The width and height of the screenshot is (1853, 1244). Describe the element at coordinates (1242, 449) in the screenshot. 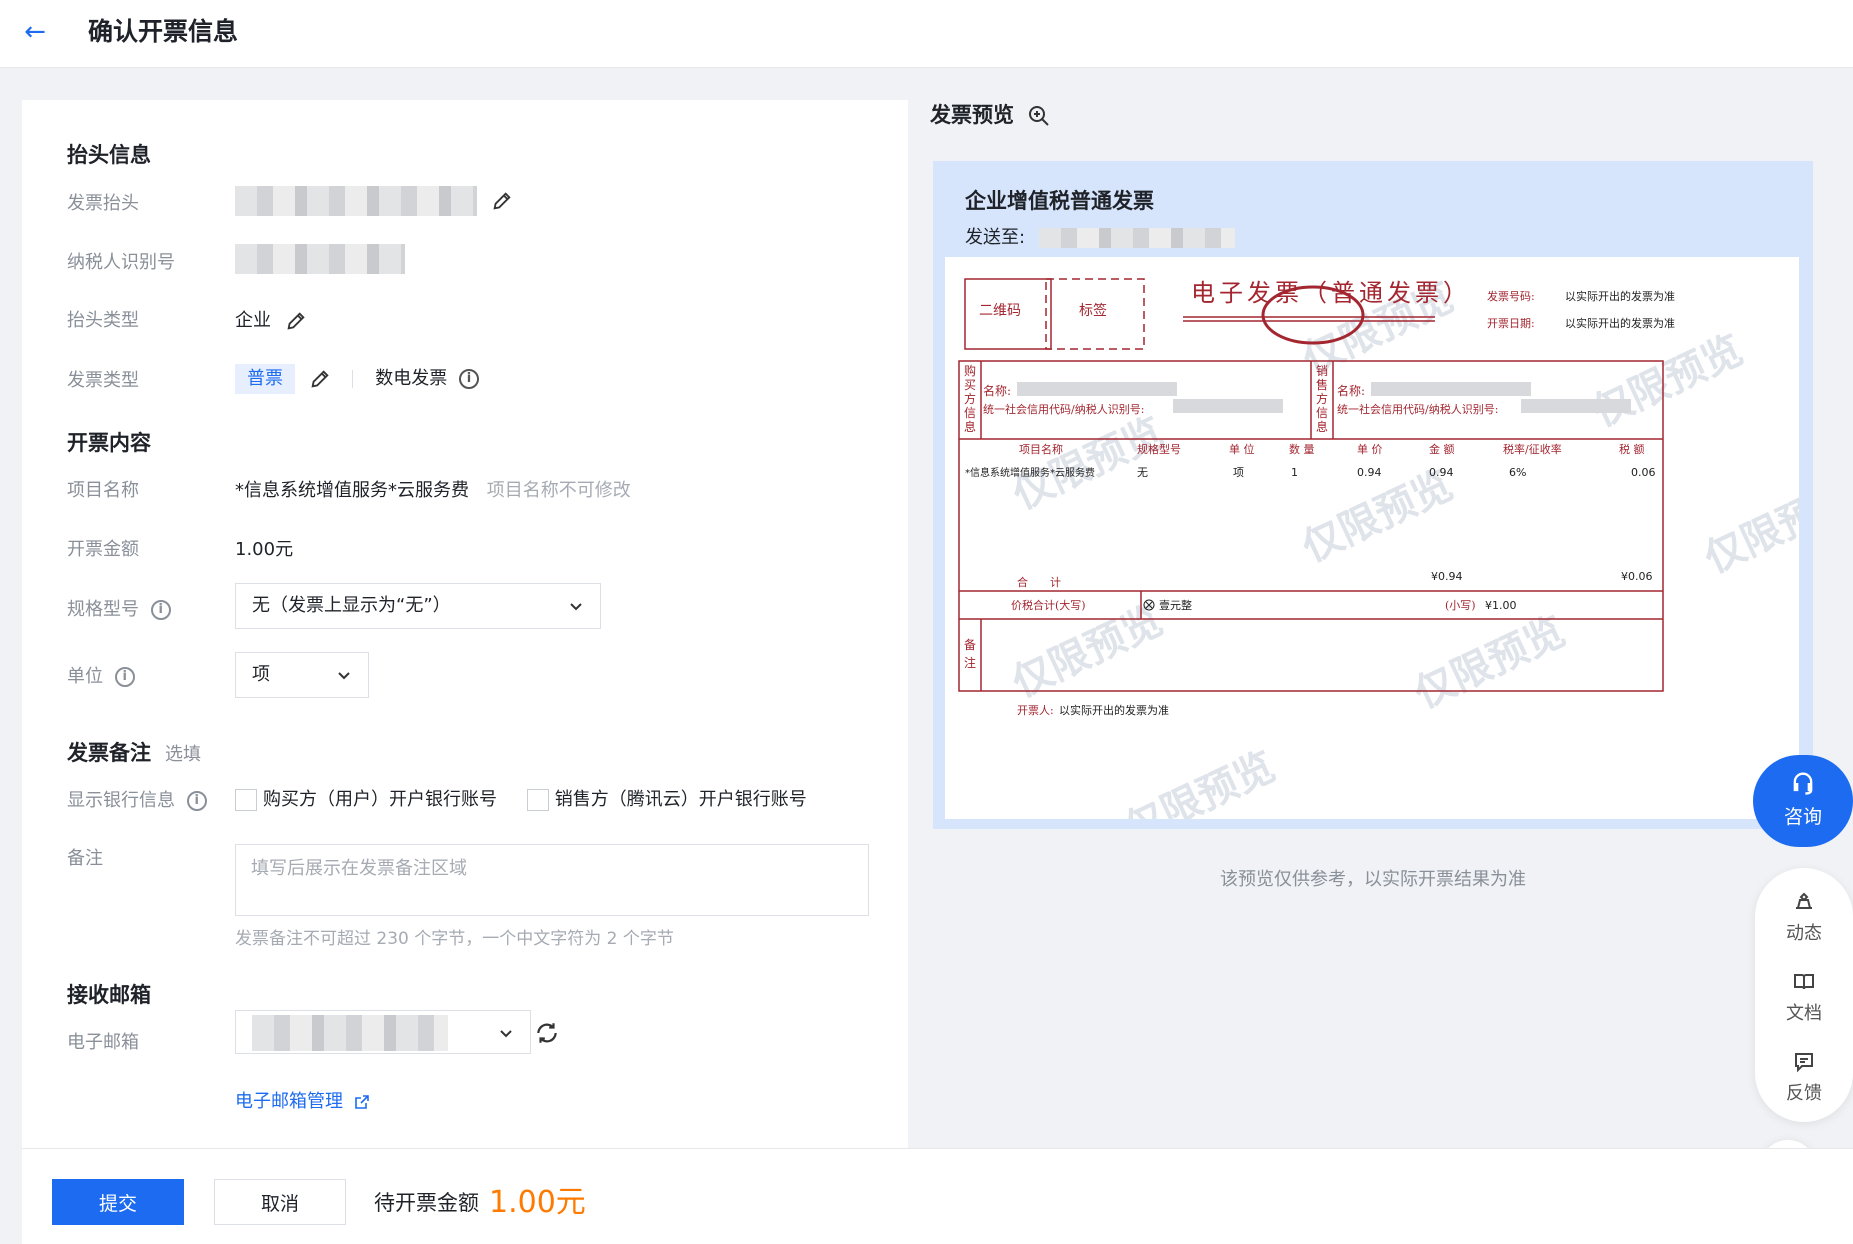

I see `col-unit: 单 位` at that location.